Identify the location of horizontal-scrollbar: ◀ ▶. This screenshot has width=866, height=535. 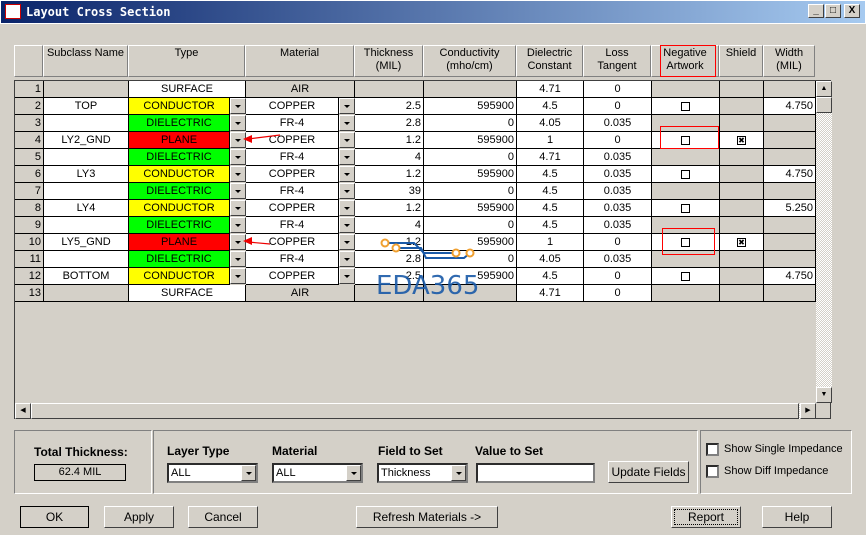
(415, 411).